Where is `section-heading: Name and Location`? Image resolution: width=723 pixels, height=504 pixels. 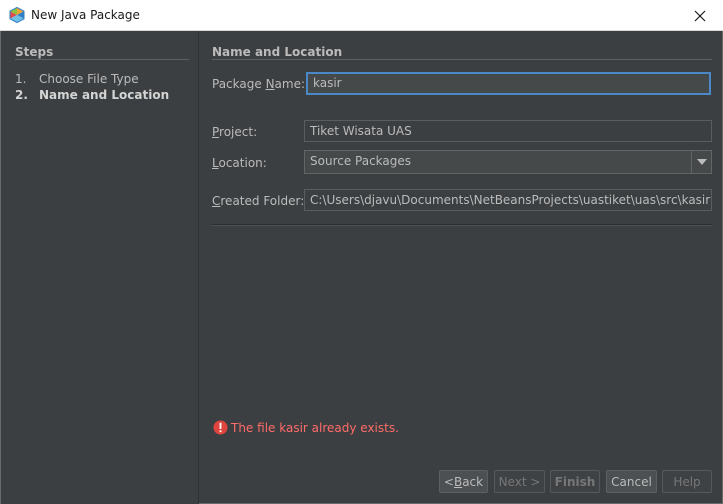
section-heading: Name and Location is located at coordinates (277, 52).